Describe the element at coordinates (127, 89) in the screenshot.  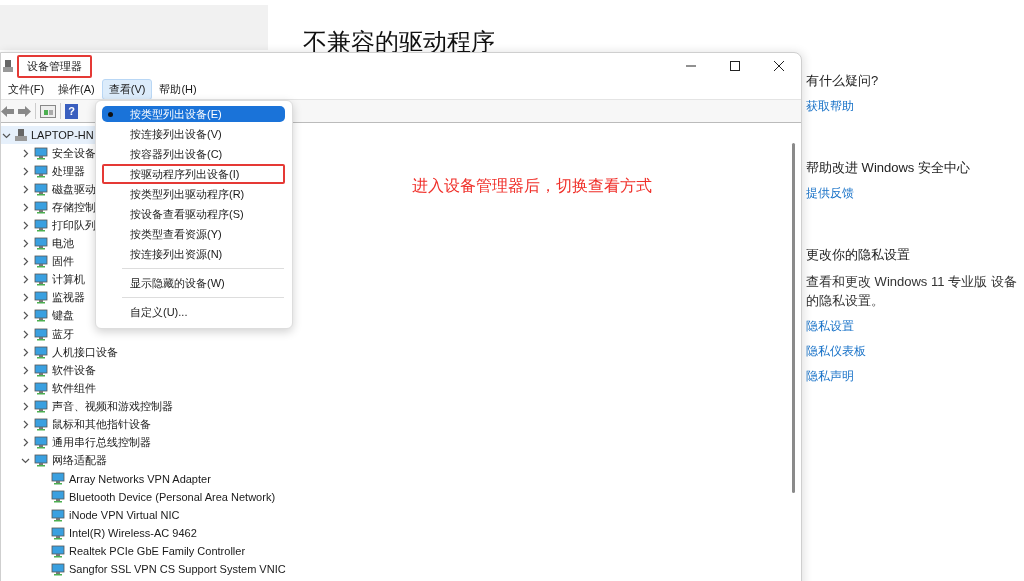
I see `menu-bar-item: 查看(V)` at that location.